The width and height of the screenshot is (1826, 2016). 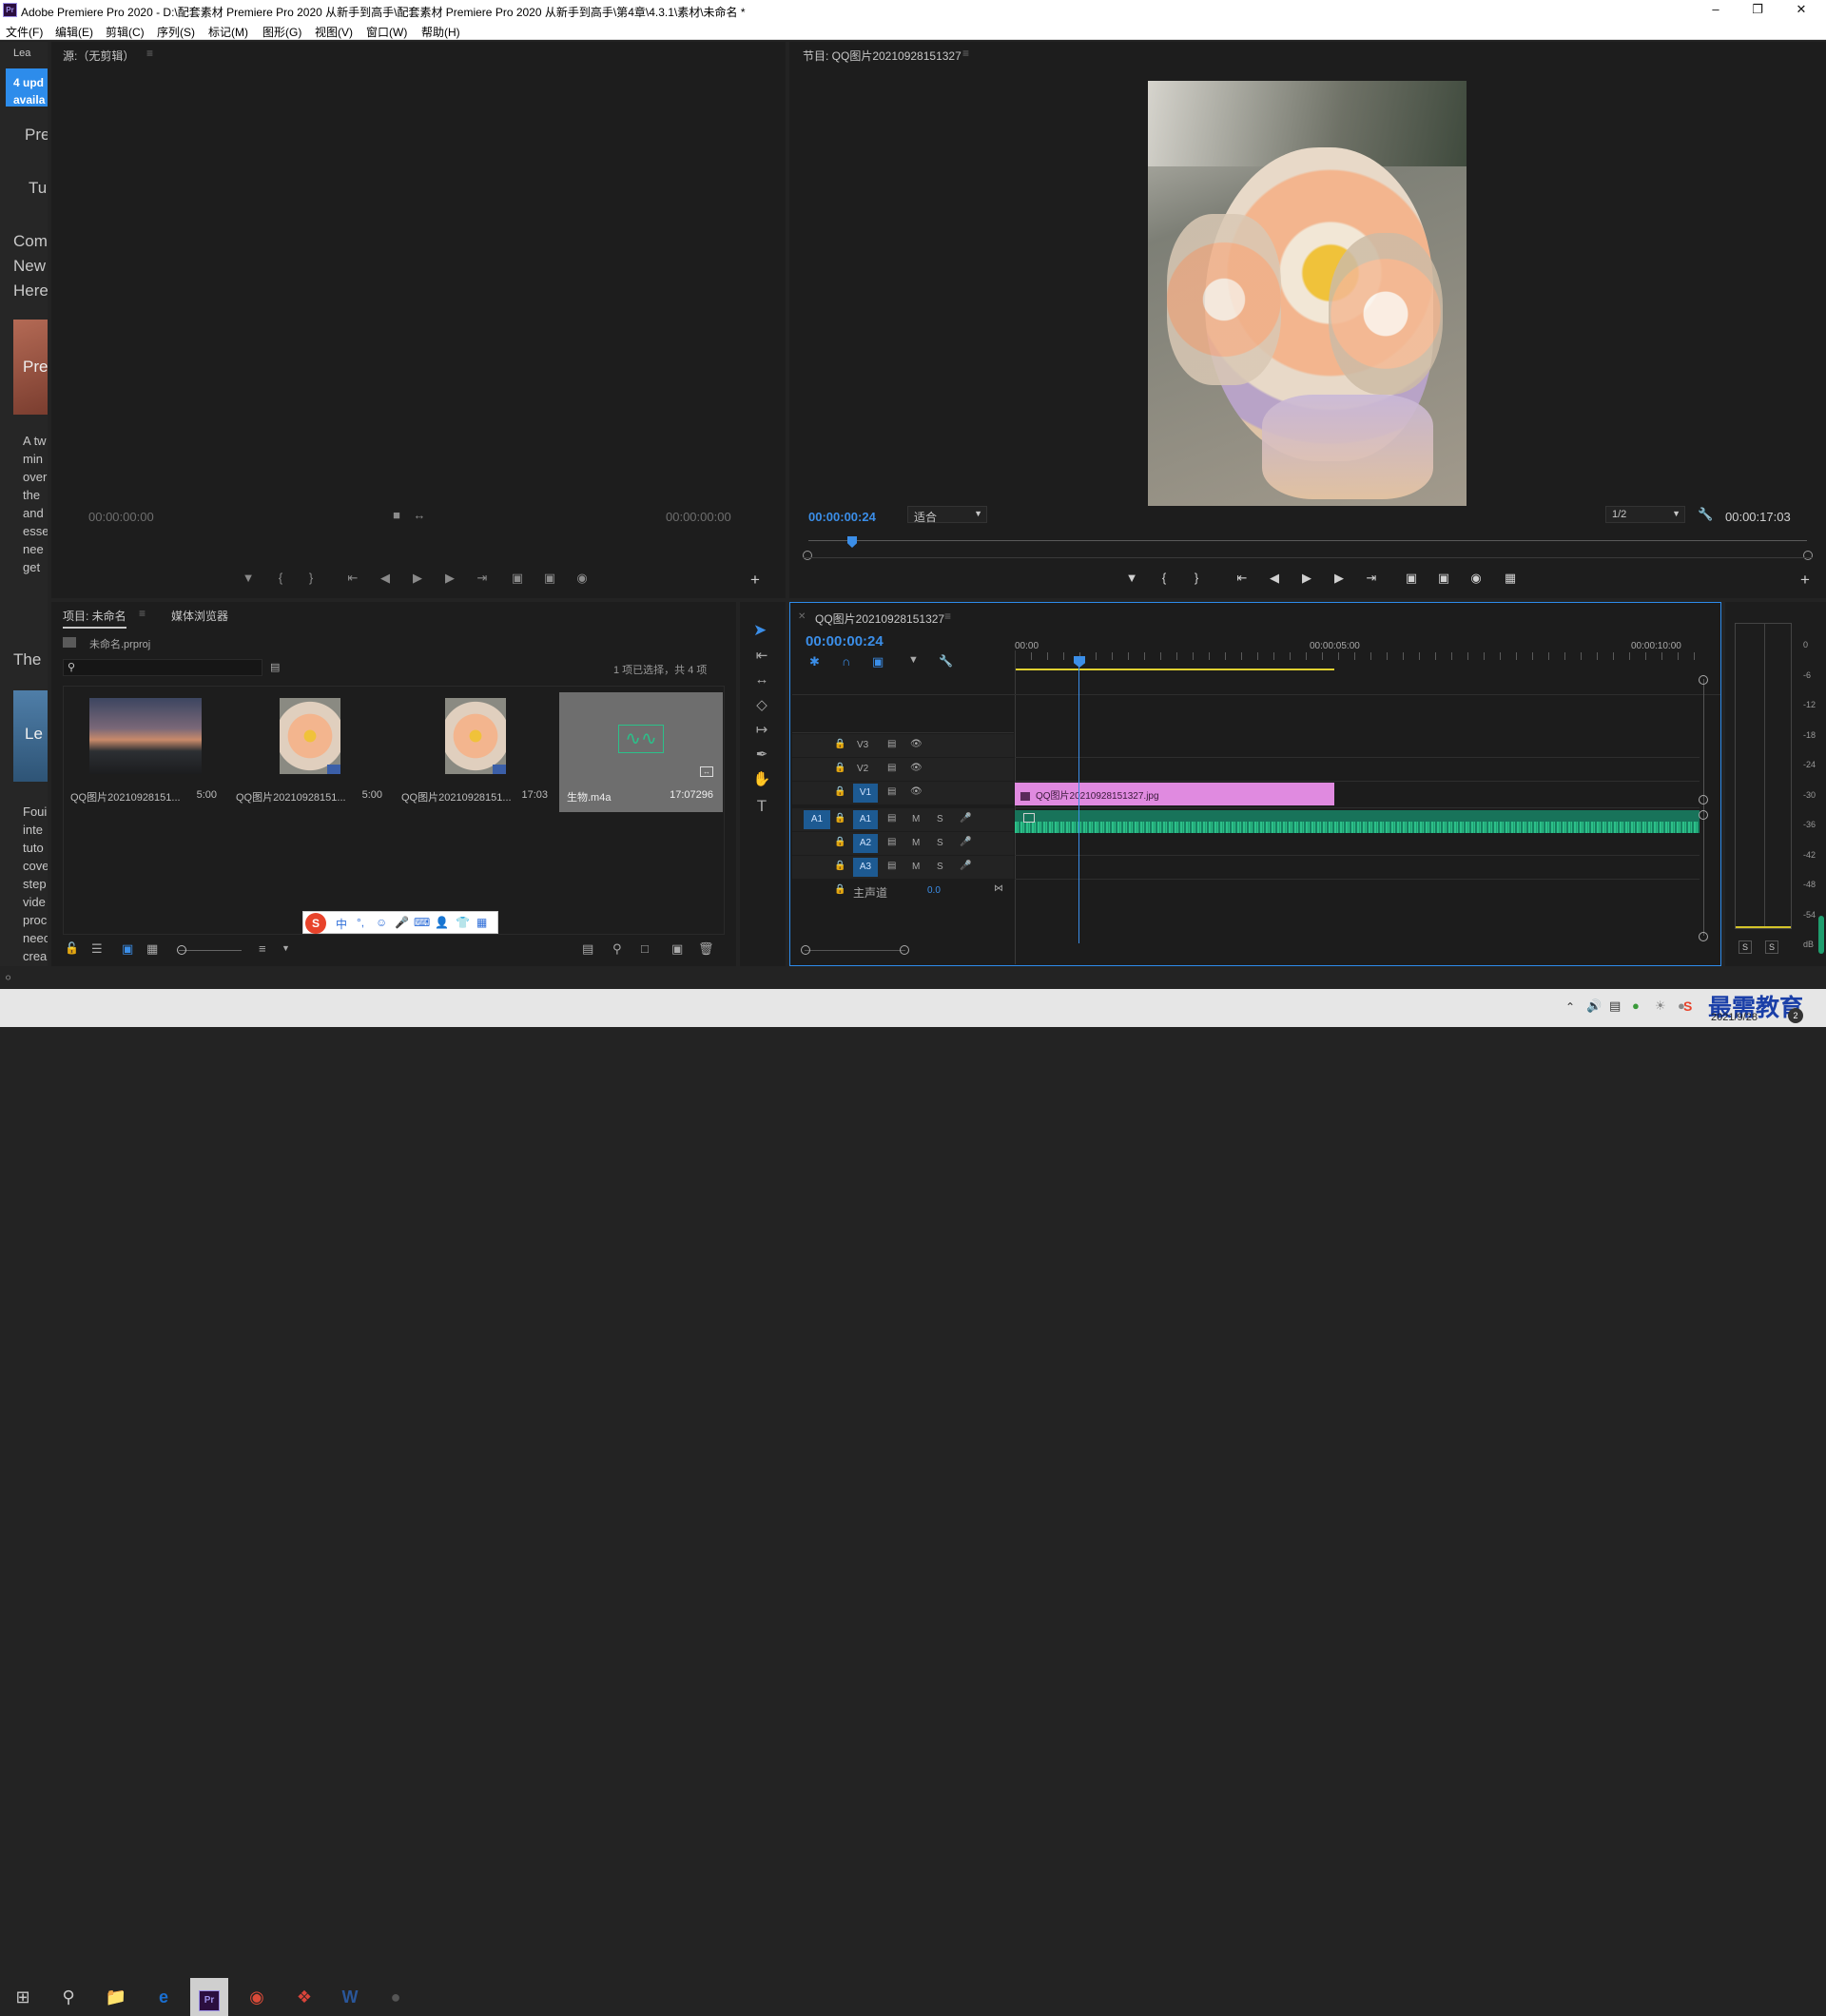 What do you see at coordinates (1196, 578) in the screenshot?
I see `mark-out-icon: }` at bounding box center [1196, 578].